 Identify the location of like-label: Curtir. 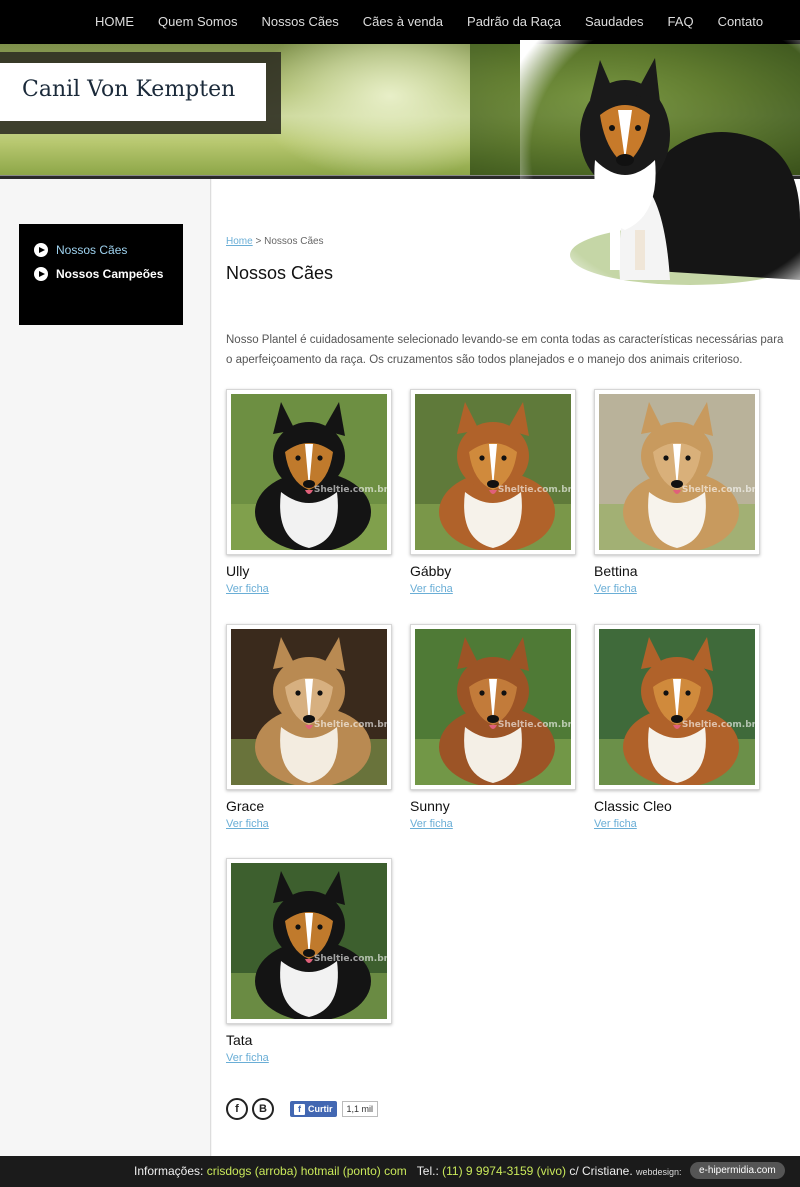
(320, 1109).